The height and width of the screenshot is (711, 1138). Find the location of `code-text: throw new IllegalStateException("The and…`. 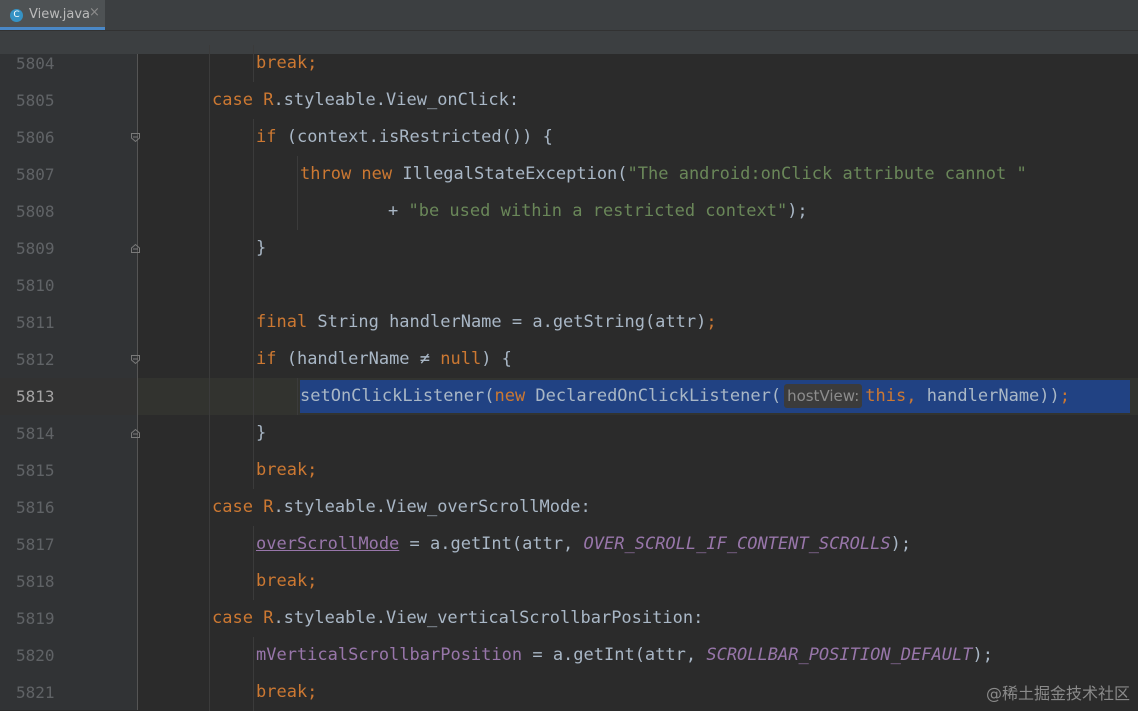

code-text: throw new IllegalStateException("The and… is located at coordinates (663, 174).